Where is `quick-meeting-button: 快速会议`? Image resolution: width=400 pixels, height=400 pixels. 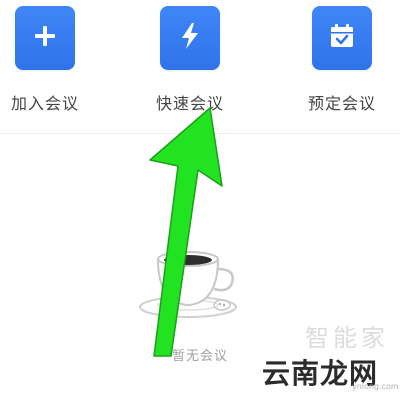
quick-meeting-button: 快速会议 is located at coordinates (190, 60).